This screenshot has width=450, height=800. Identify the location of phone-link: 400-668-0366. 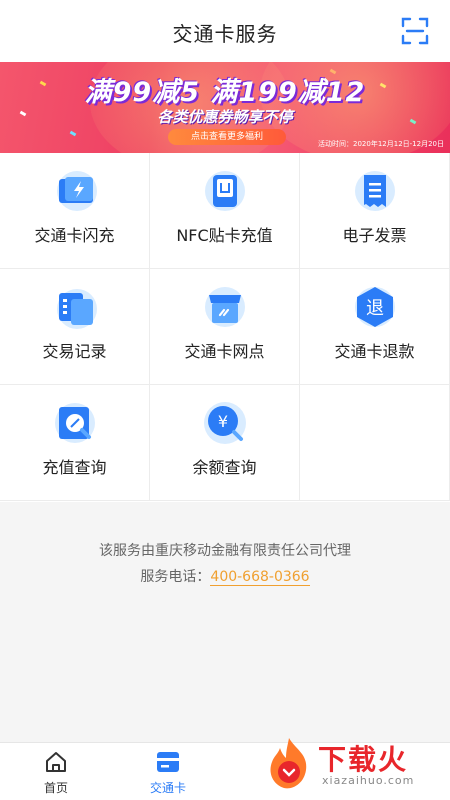
(260, 577).